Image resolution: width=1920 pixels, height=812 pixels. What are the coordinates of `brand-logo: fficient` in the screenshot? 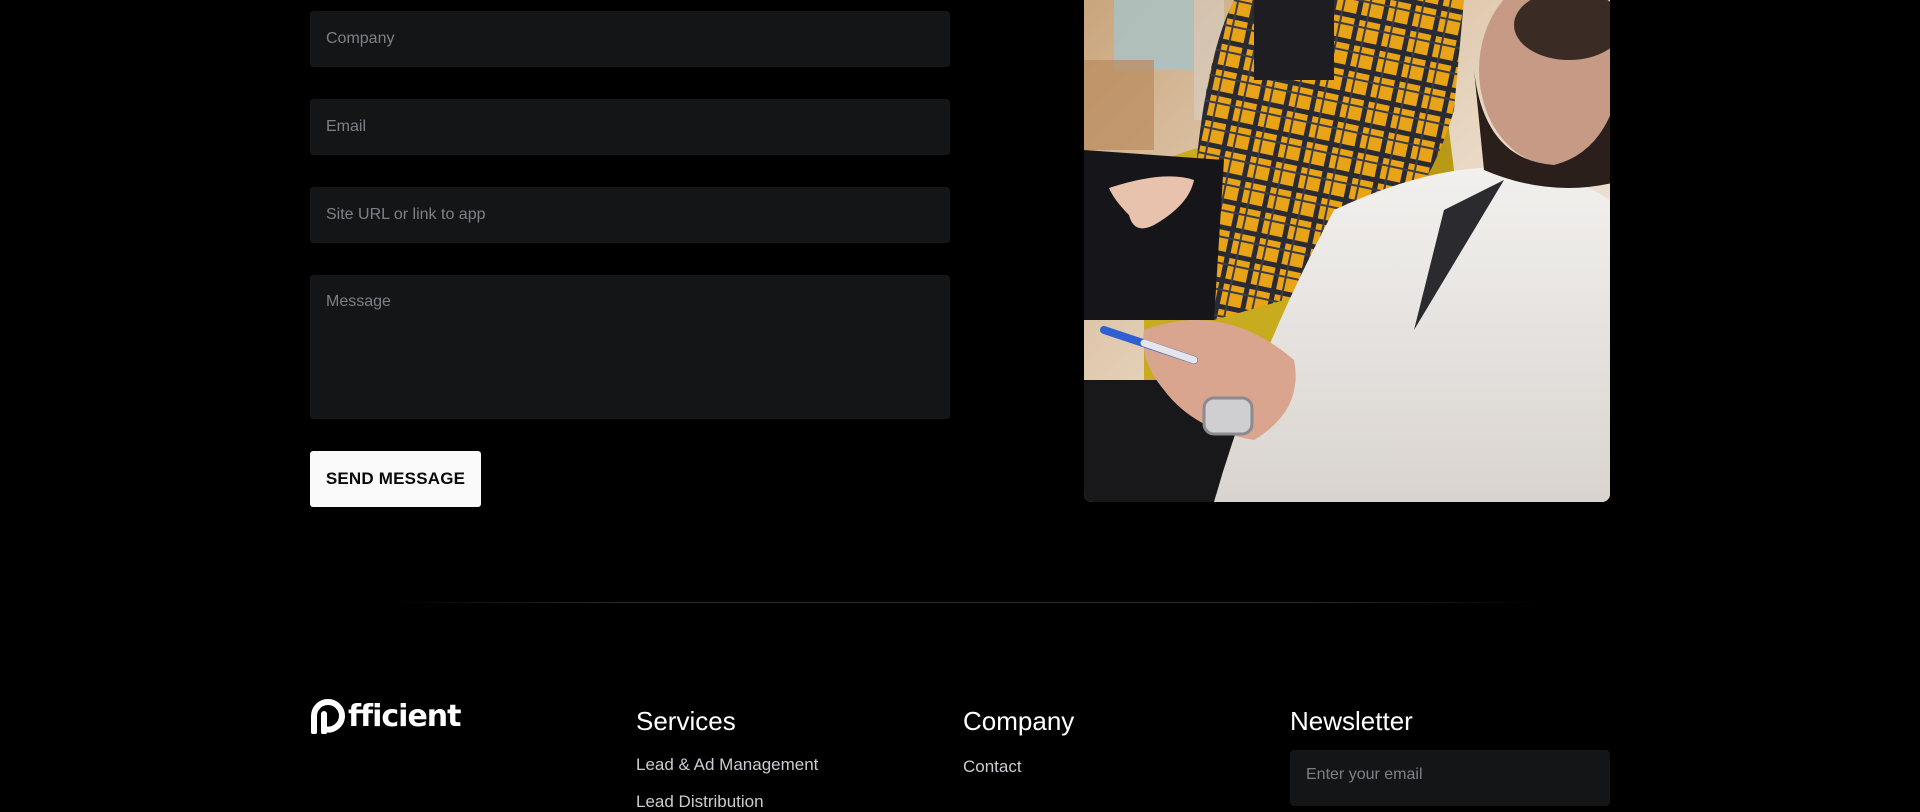 It's located at (390, 717).